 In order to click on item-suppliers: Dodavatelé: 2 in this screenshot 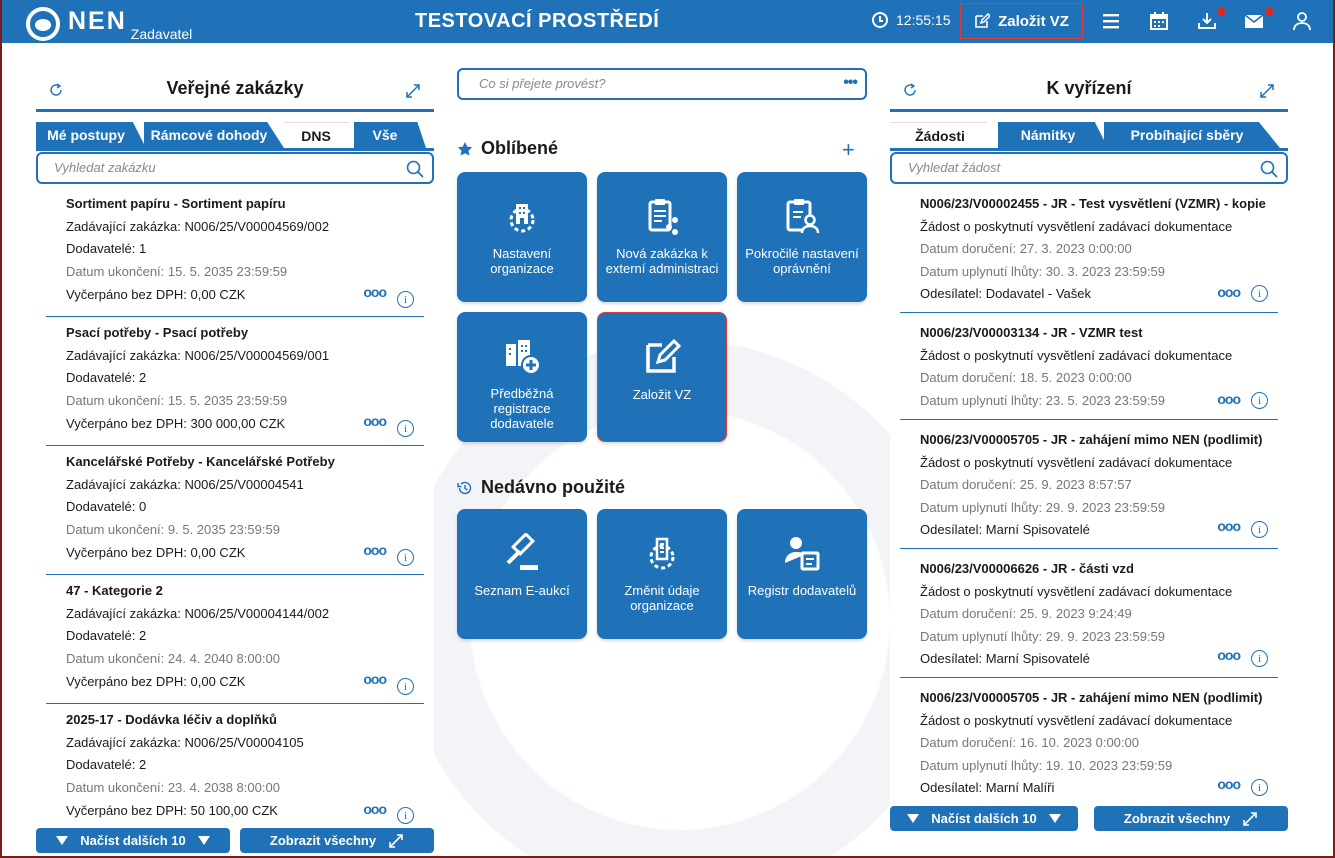, I will do `click(106, 377)`.